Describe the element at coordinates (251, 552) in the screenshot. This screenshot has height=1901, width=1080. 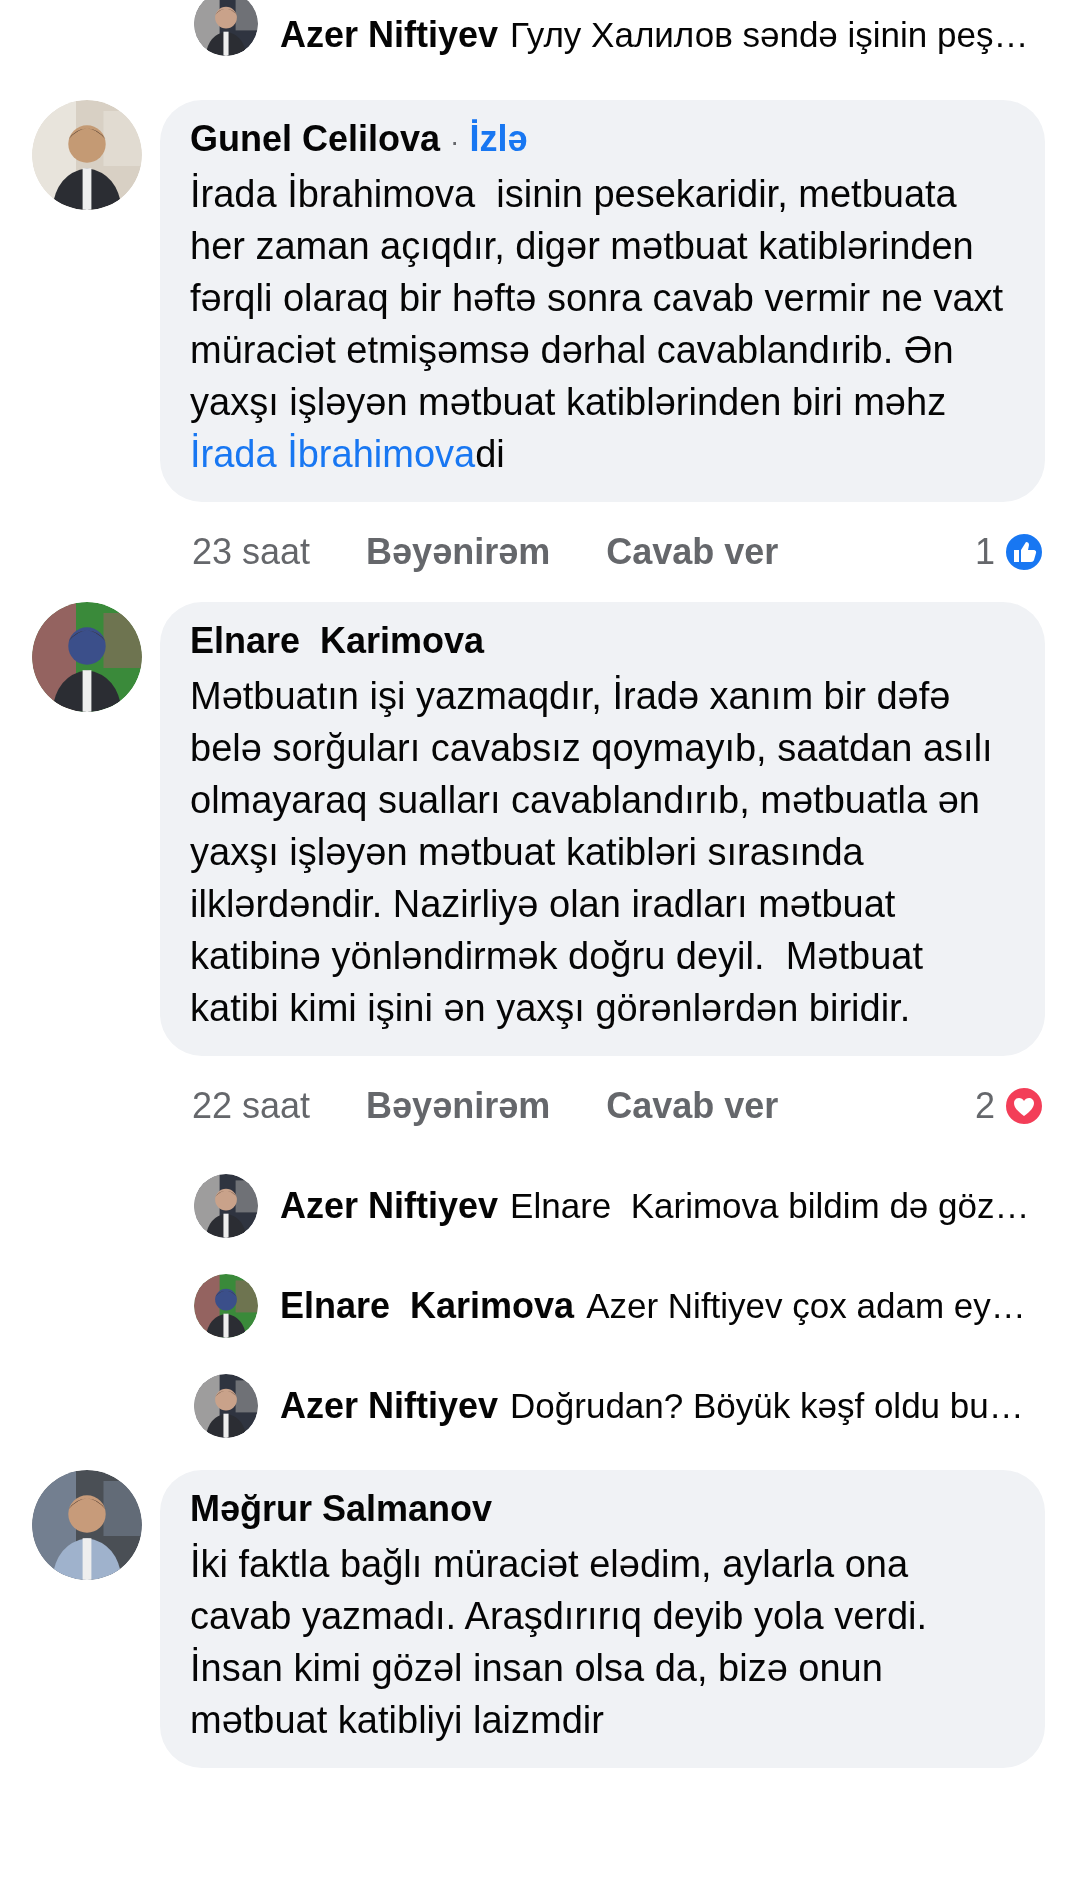
I see `timestamp: 23 saat` at that location.